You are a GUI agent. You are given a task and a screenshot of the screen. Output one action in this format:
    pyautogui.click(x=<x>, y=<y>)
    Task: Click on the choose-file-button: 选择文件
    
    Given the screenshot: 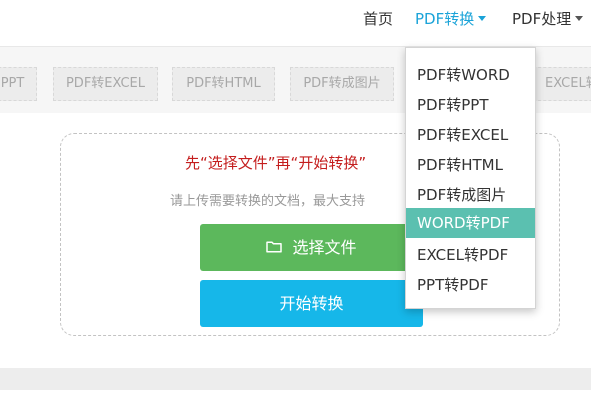 What is the action you would take?
    pyautogui.click(x=311, y=247)
    